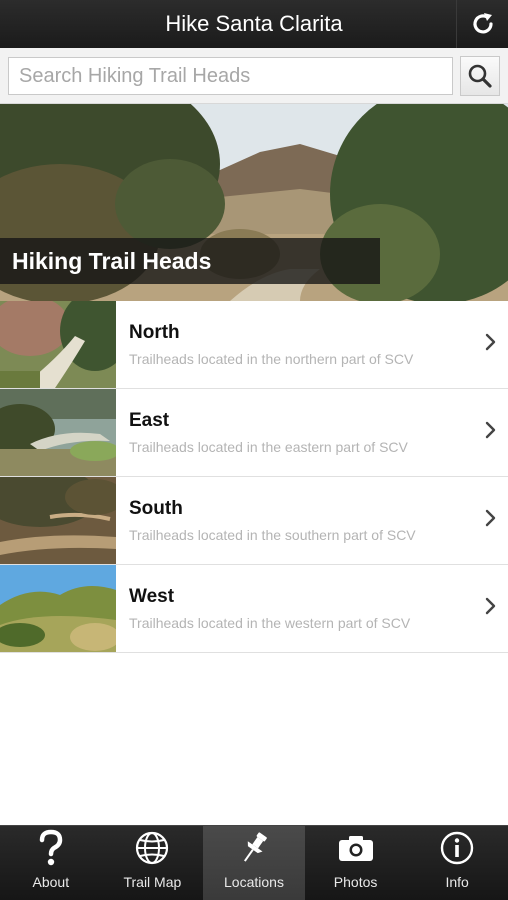  Describe the element at coordinates (156, 508) in the screenshot. I see `list-item-title: South` at that location.